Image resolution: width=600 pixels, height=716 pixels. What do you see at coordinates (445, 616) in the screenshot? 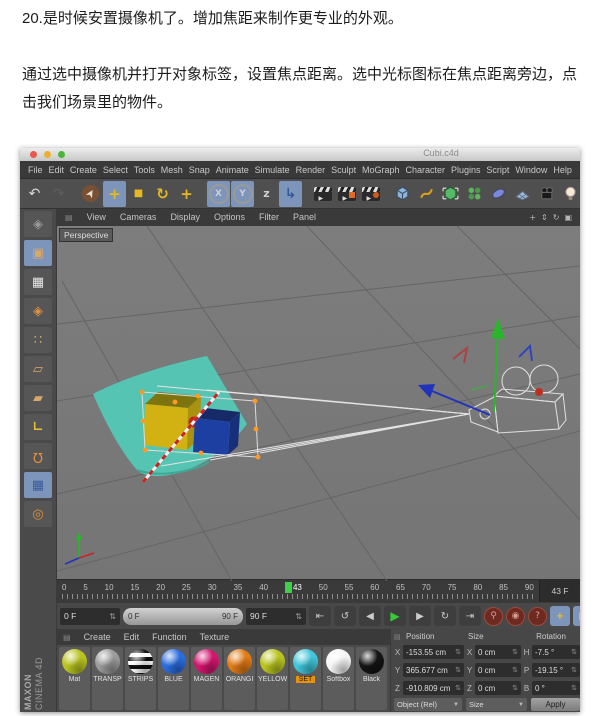
I see `loop-icon: ↻` at bounding box center [445, 616].